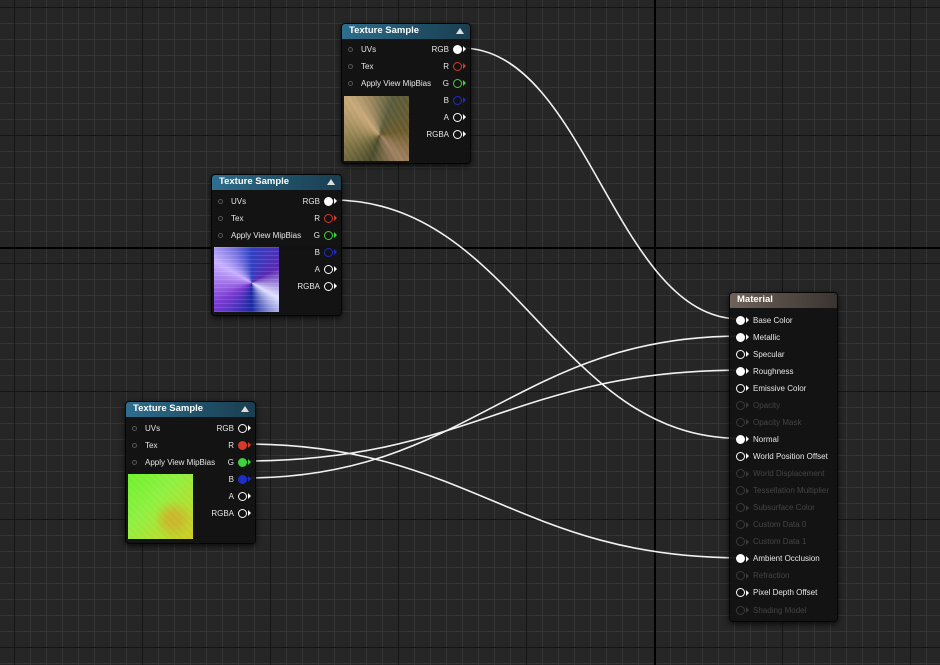 Image resolution: width=940 pixels, height=665 pixels. I want to click on material-input-pixel-depth-offset: Pixel Depth Offset, so click(776, 593).